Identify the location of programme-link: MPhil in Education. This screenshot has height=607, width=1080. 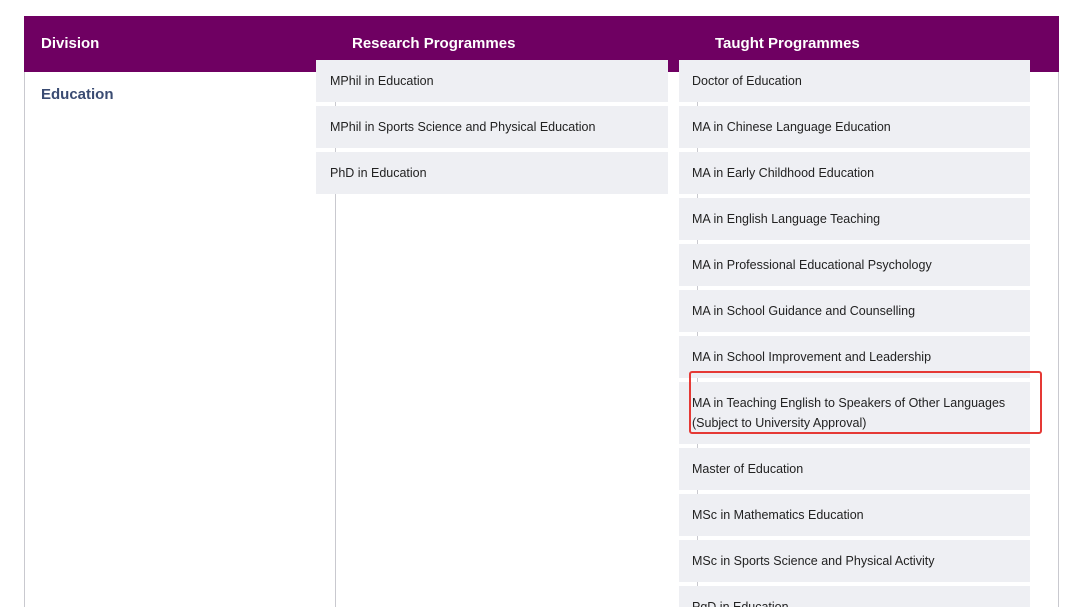
(492, 81).